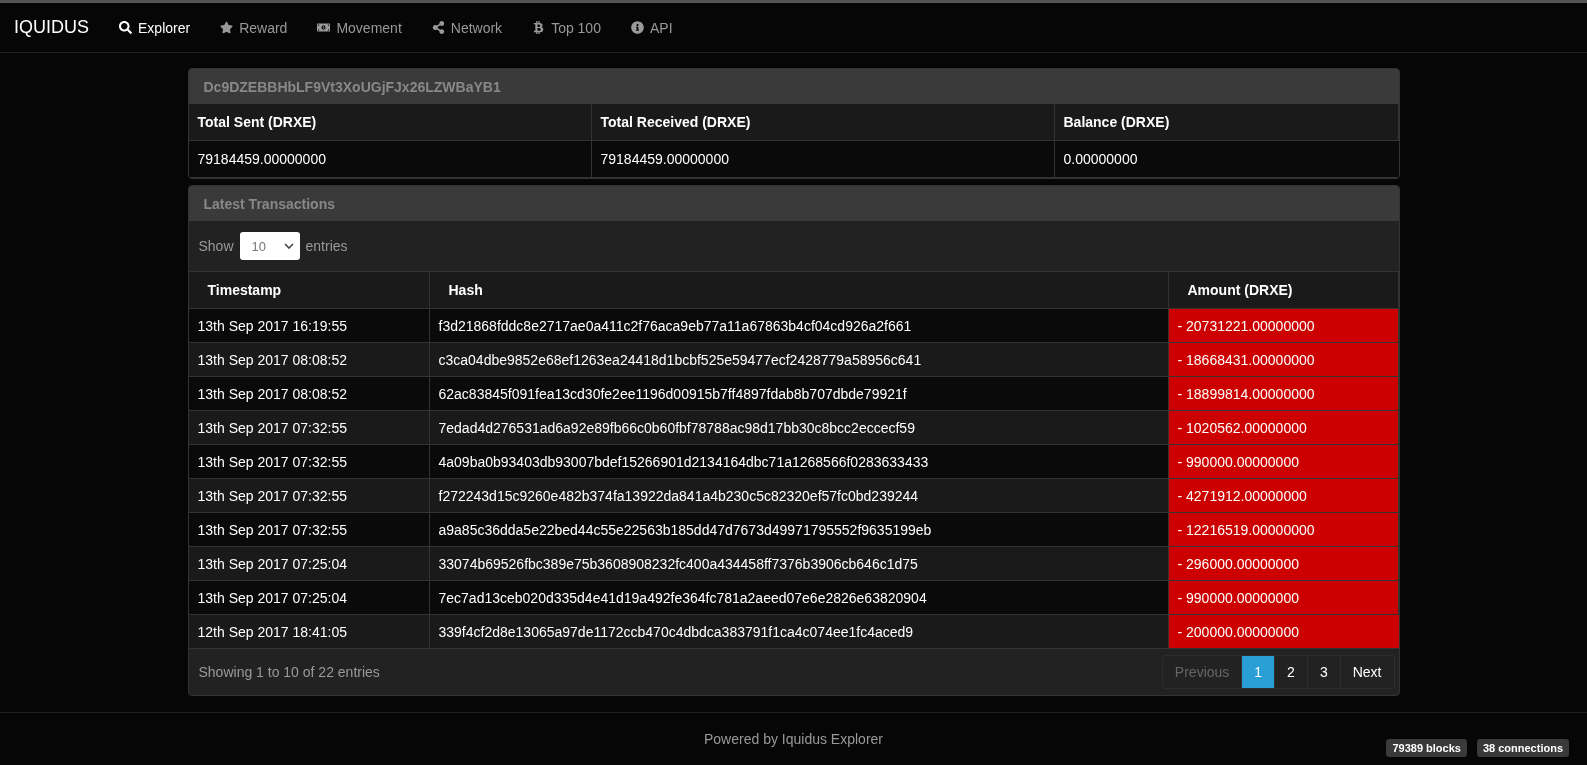 This screenshot has height=765, width=1587. Describe the element at coordinates (254, 27) in the screenshot. I see `nav-link: Reward` at that location.